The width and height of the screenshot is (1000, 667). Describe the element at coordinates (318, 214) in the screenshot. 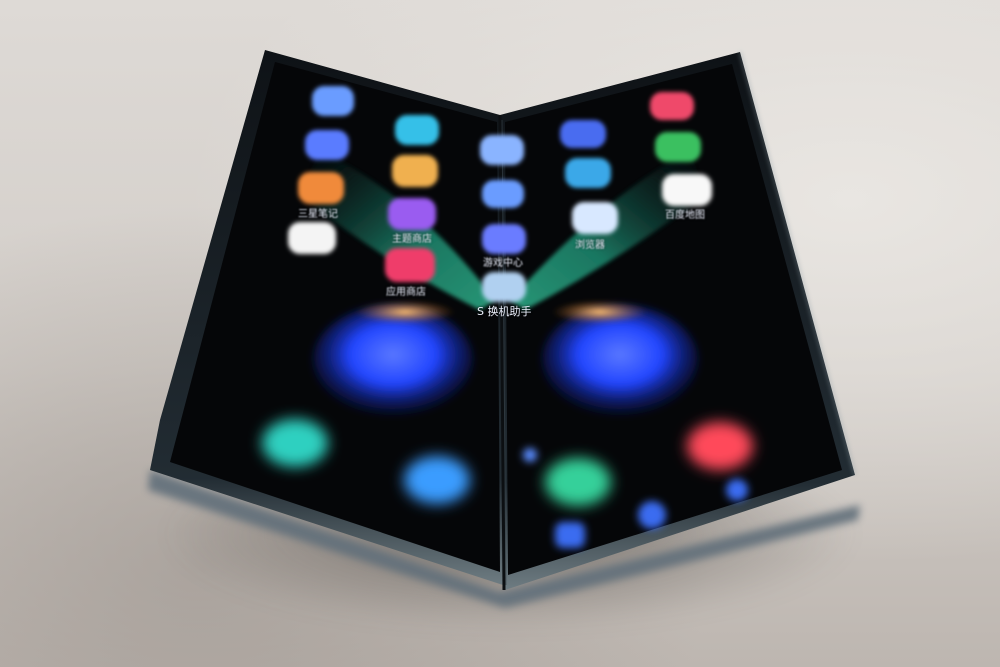

I see `app-label-samsung-notes: 三星笔记` at that location.